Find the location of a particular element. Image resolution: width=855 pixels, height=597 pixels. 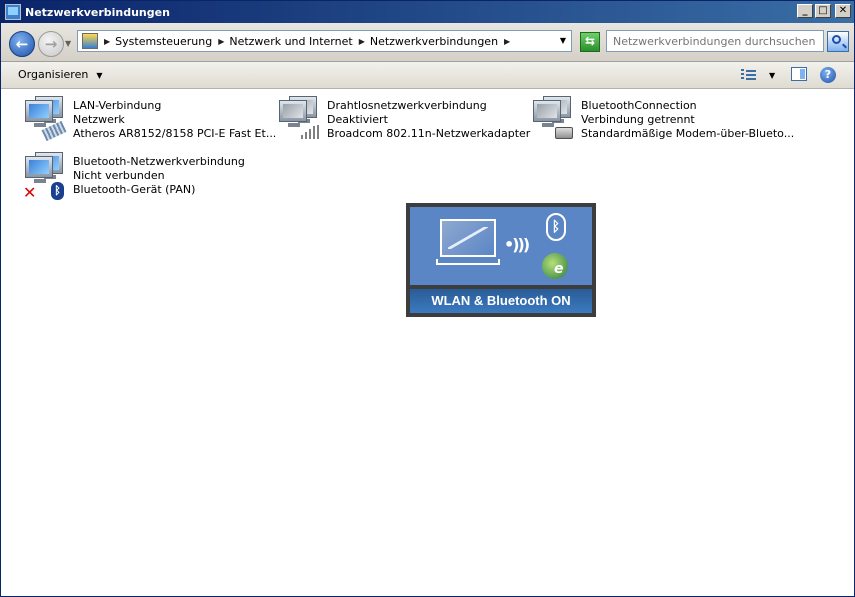

window-title: Netzwerkverbindungen is located at coordinates (97, 12).